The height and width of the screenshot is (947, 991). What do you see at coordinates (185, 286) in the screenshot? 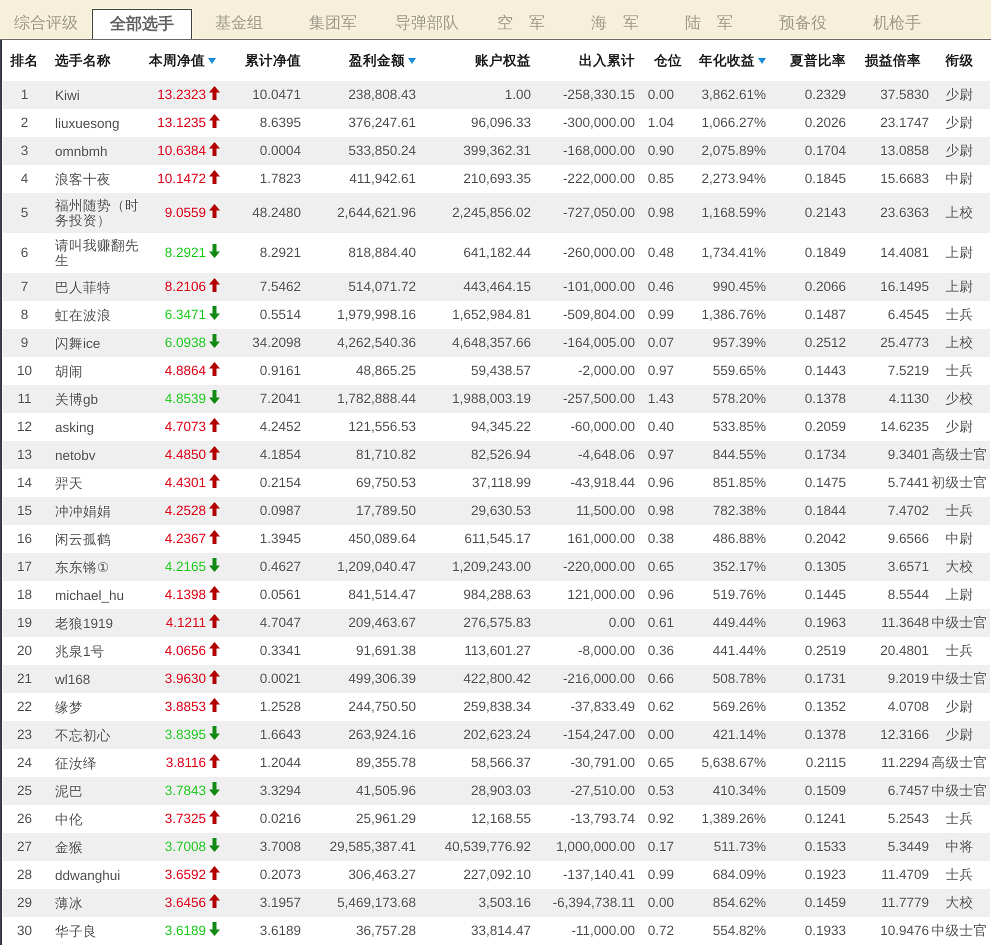
I see `table-cell: 8.2106` at bounding box center [185, 286].